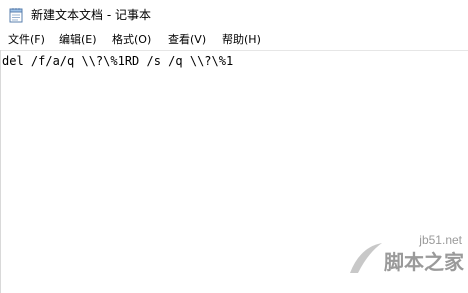  What do you see at coordinates (117, 61) in the screenshot?
I see `editor-text: del /f/a/q \\?\%1RD /s /q \\?\%1` at bounding box center [117, 61].